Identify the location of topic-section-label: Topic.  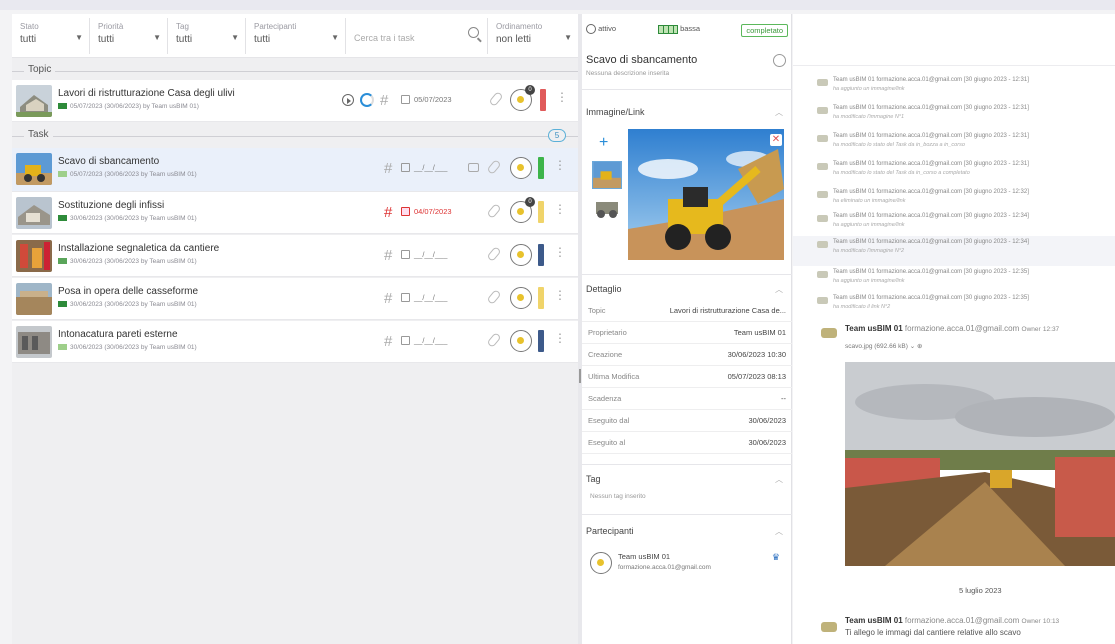
(40, 69).